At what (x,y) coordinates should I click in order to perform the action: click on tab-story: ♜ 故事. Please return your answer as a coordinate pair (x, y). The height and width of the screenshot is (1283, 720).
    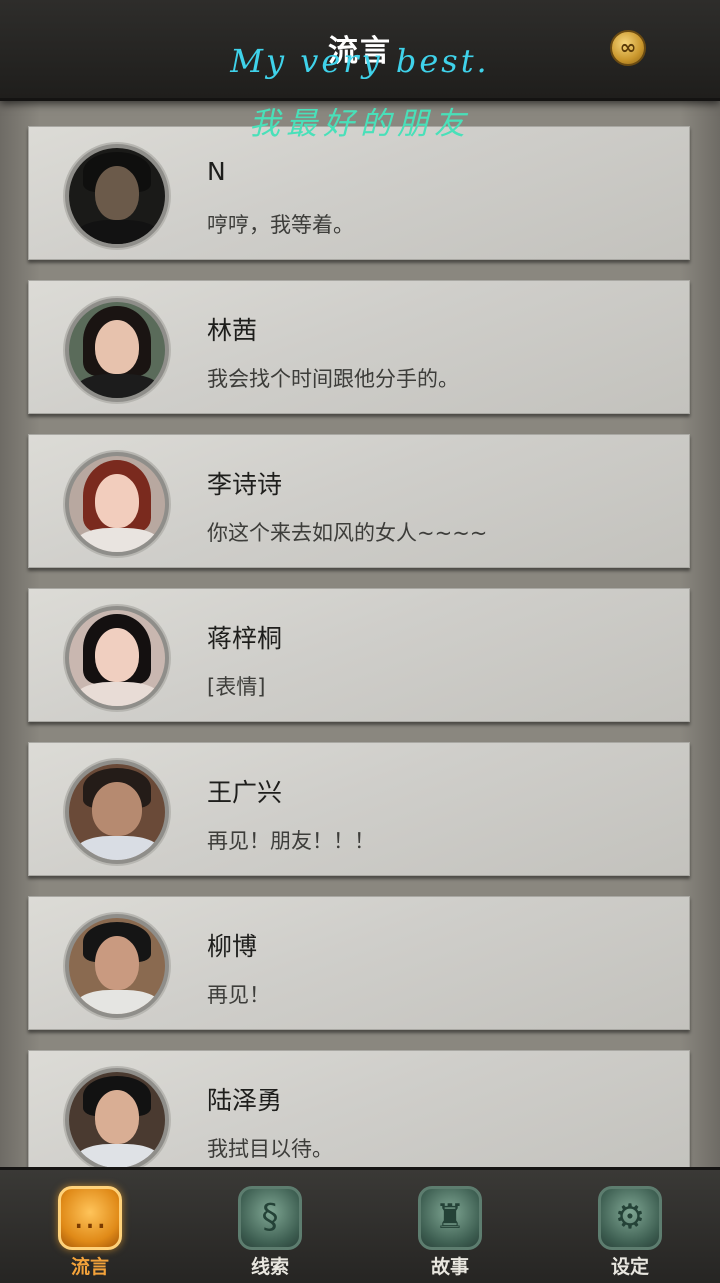
    Looking at the image, I should click on (450, 1226).